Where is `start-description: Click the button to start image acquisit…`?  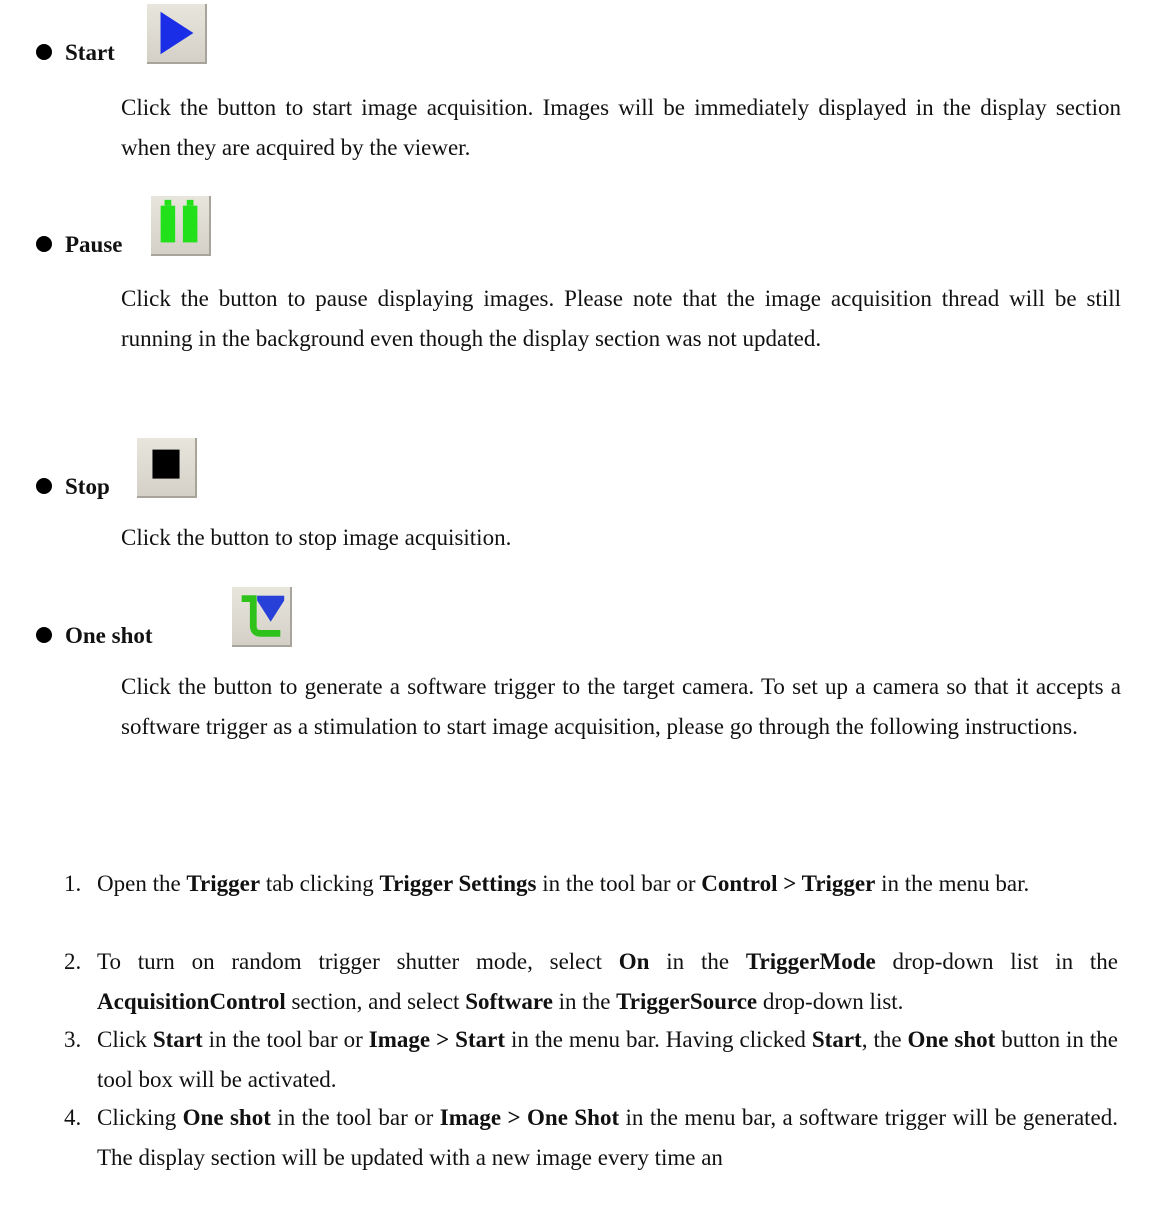
start-description: Click the button to start image acquisit… is located at coordinates (621, 127).